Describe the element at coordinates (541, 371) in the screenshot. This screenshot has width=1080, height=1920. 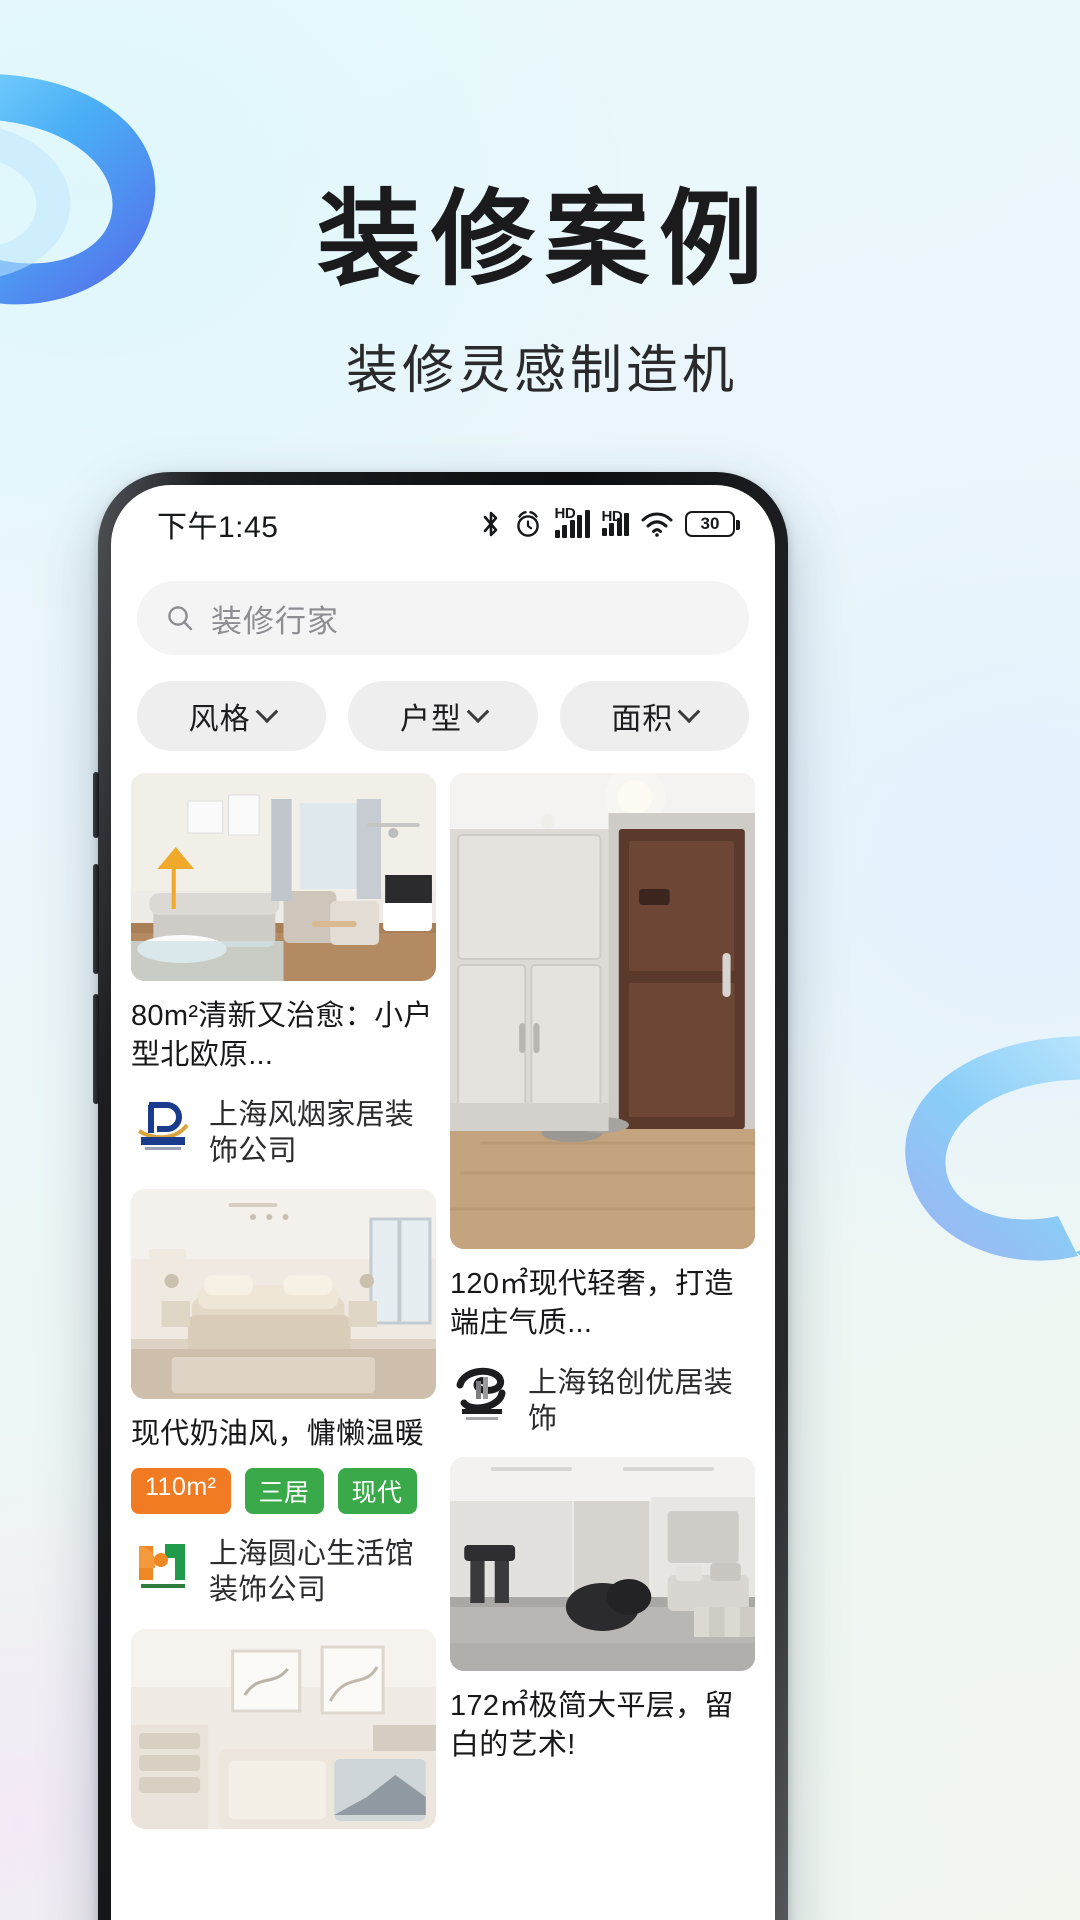
I see `page-subtitle: 装修灵感制造机` at that location.